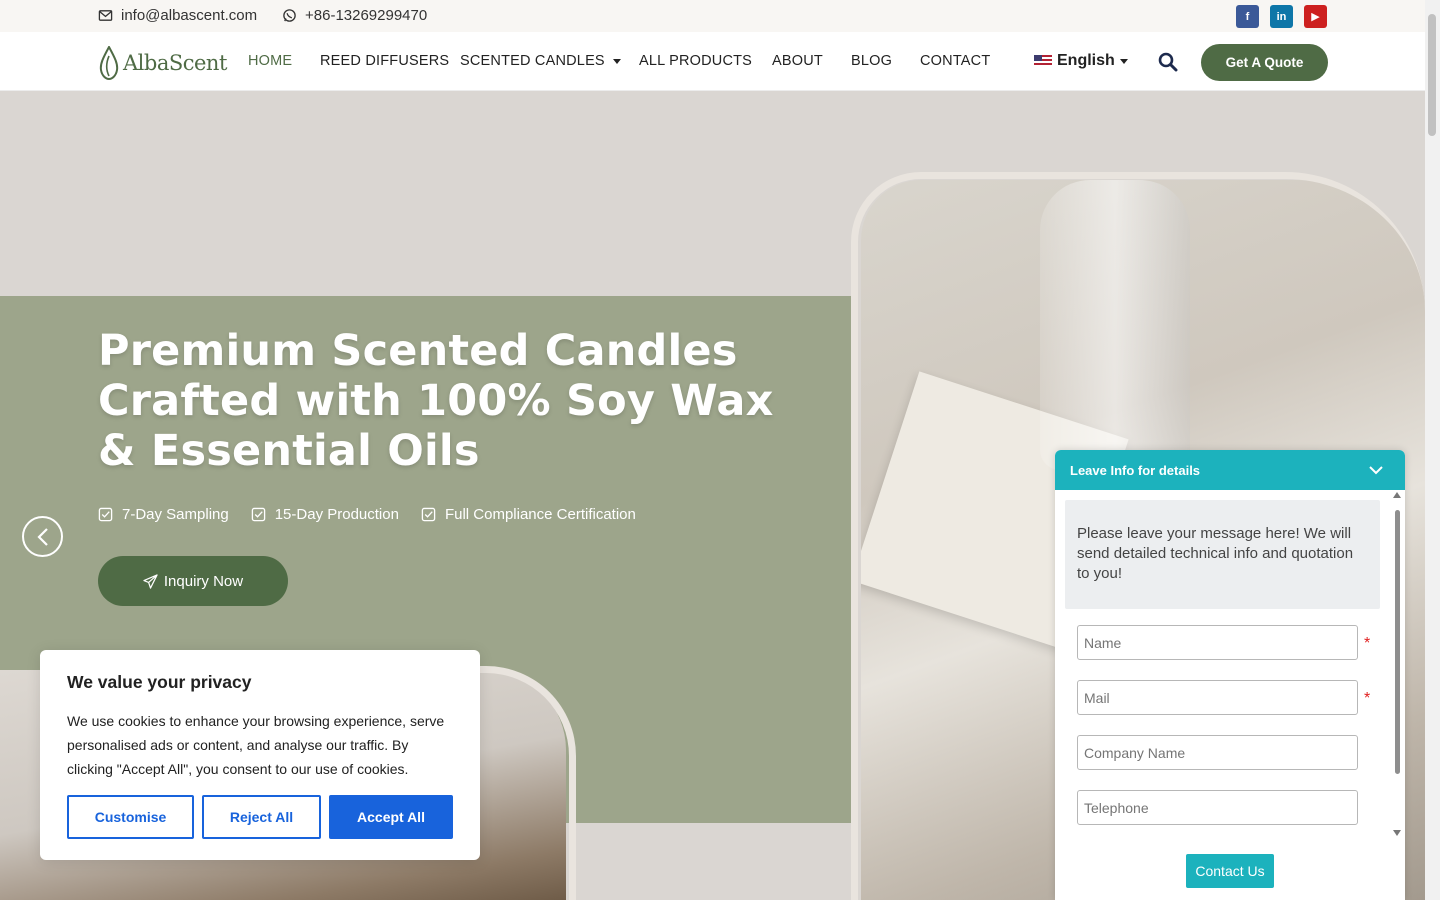  What do you see at coordinates (1397, 833) in the screenshot?
I see `scroll-down-icon` at bounding box center [1397, 833].